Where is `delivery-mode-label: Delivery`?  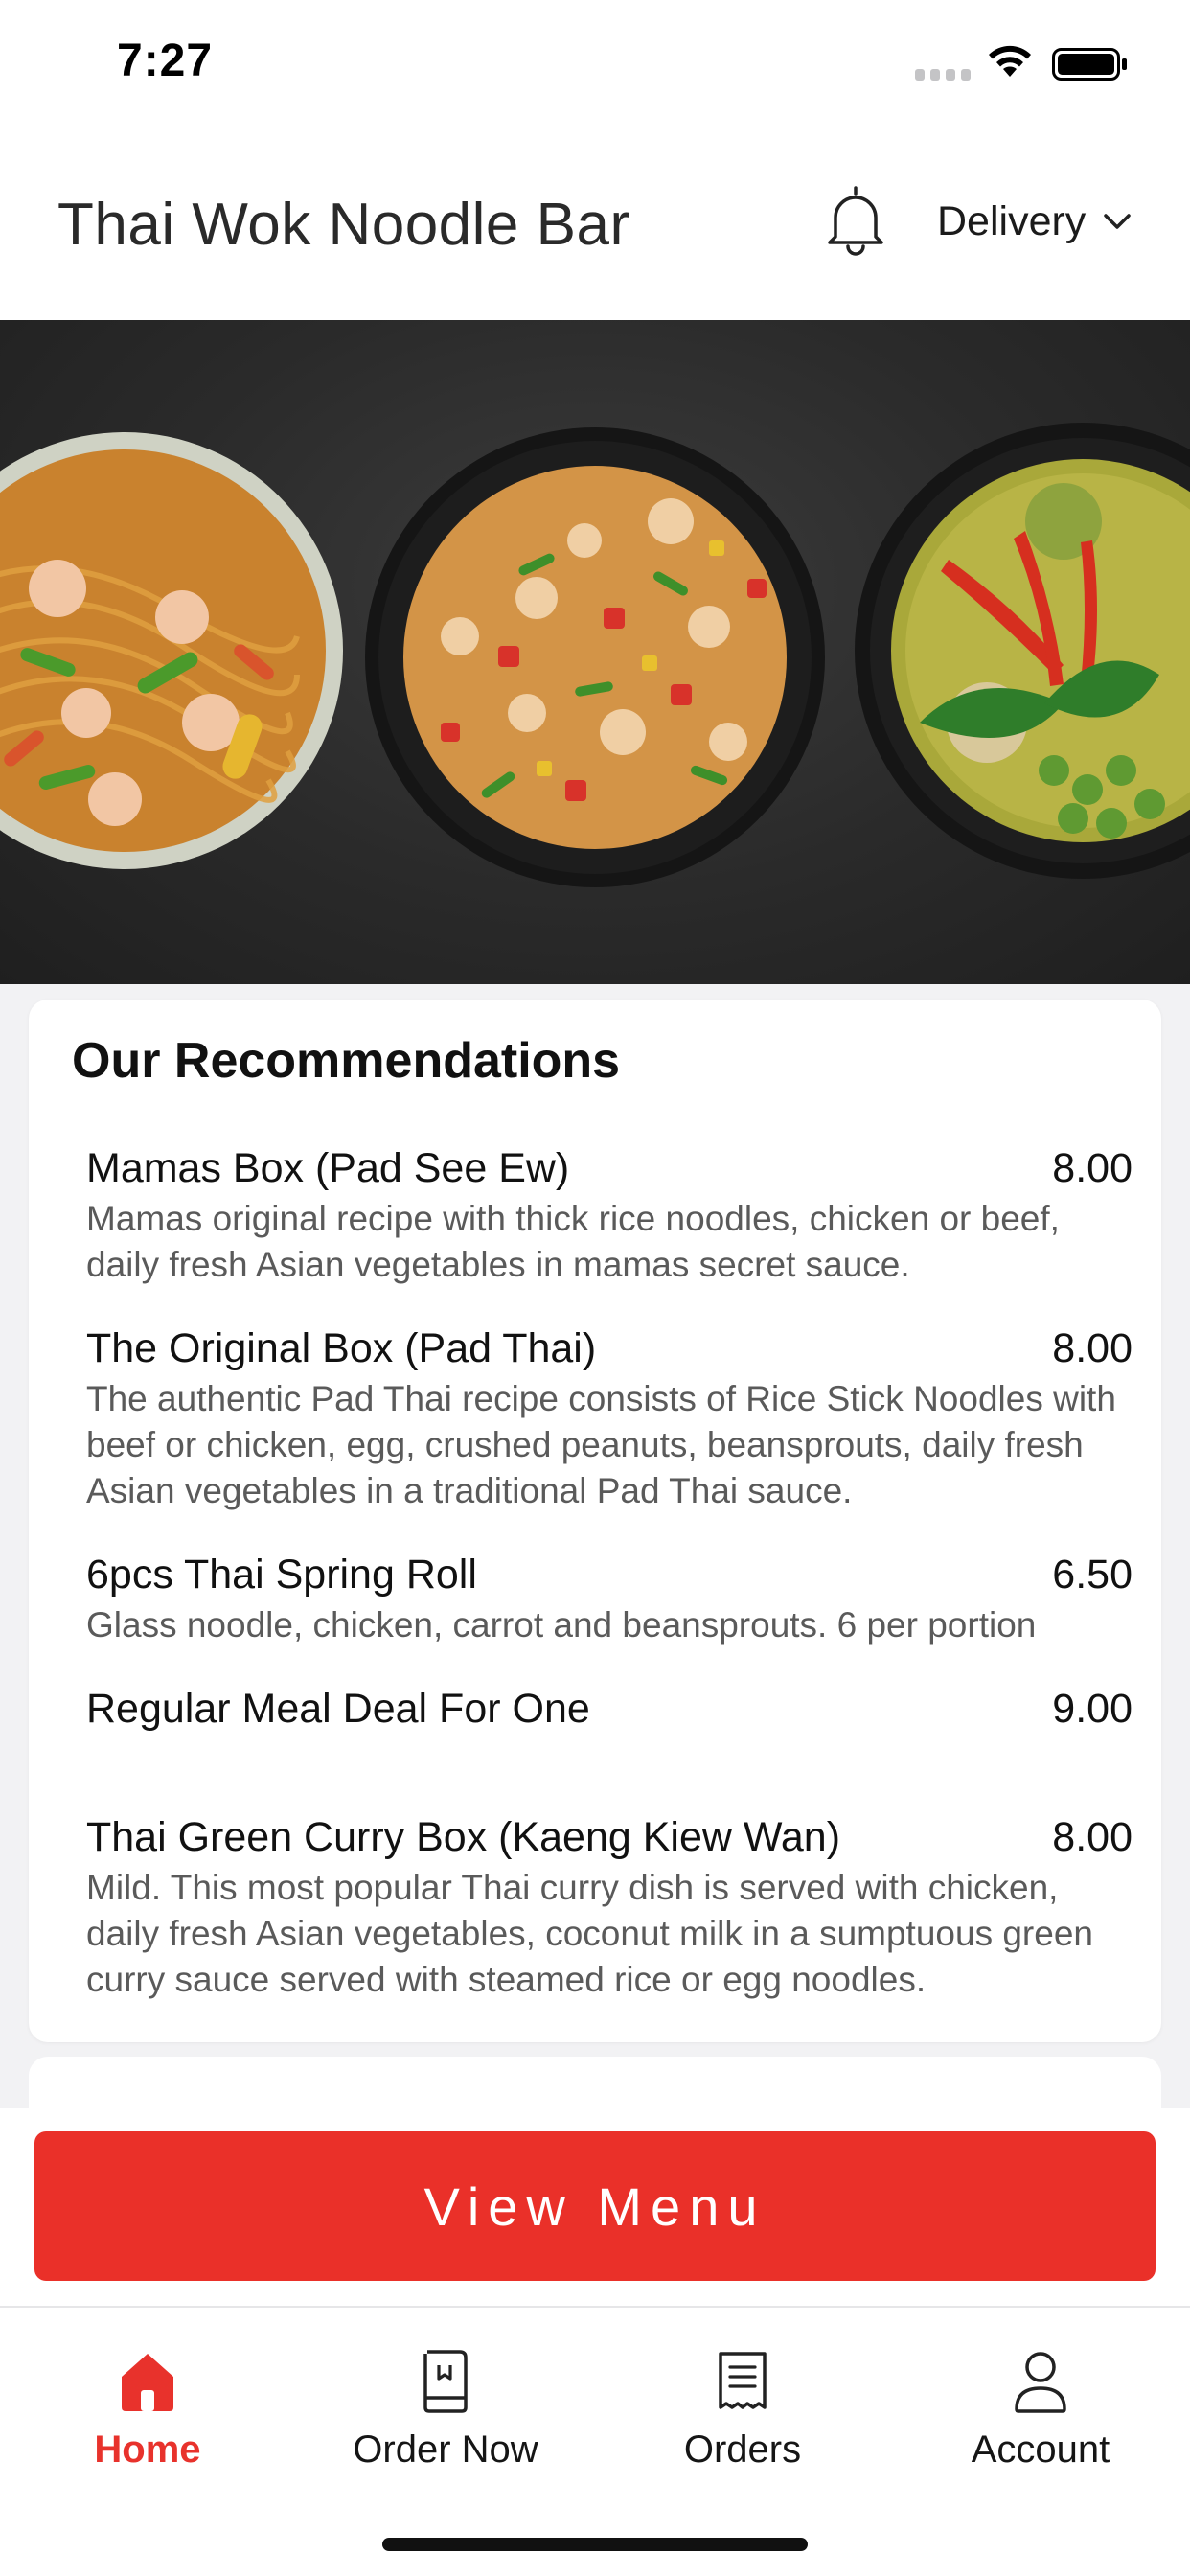
delivery-mode-label: Delivery is located at coordinates (1012, 220).